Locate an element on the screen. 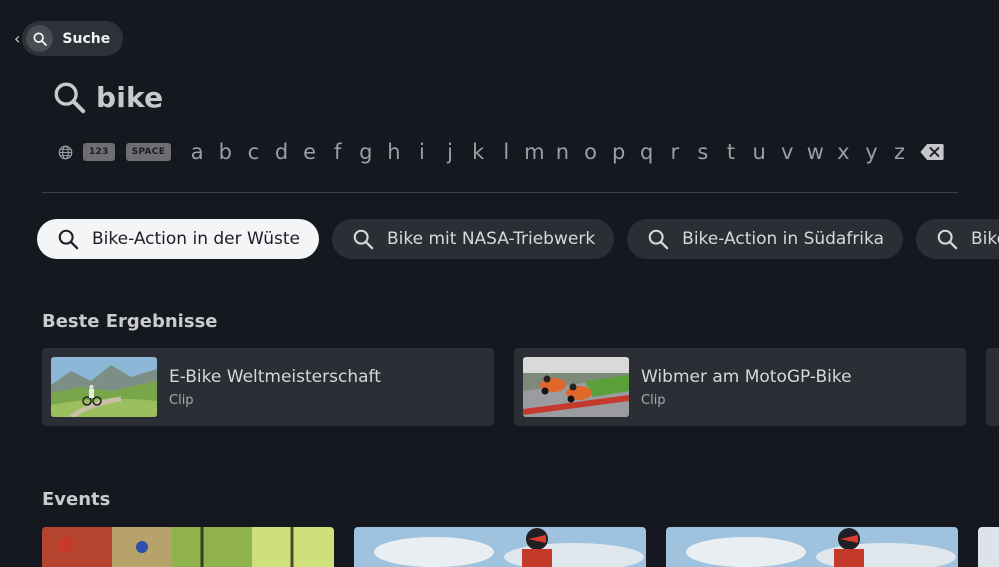 The height and width of the screenshot is (567, 999). letter-key: u is located at coordinates (759, 152).